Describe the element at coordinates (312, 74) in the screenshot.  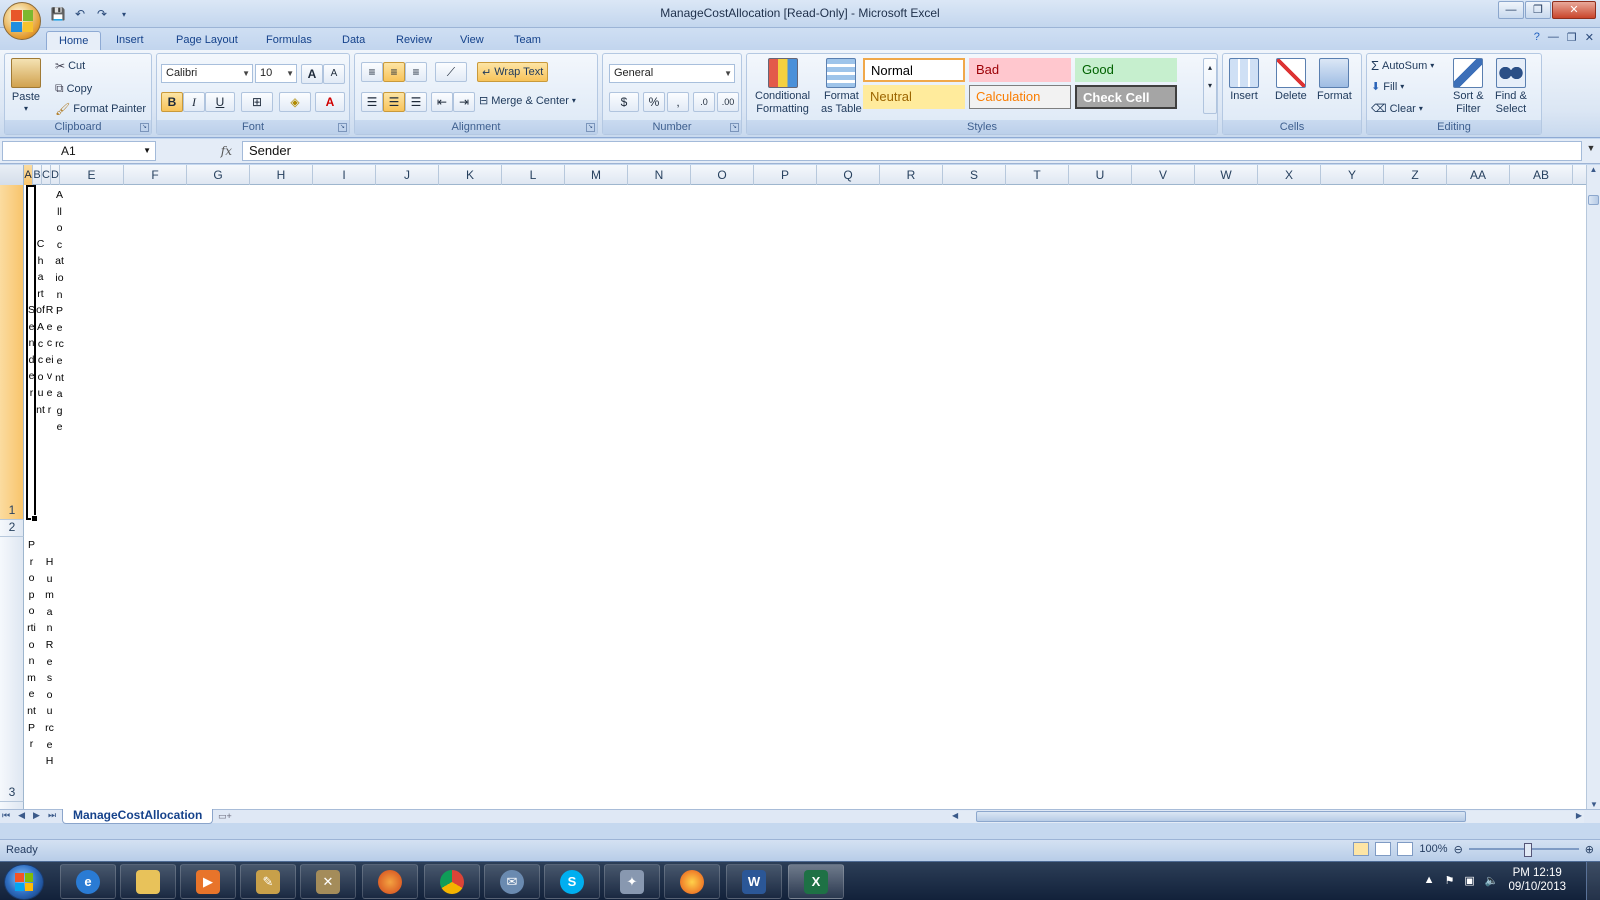
I see `grow-font-button: A` at that location.